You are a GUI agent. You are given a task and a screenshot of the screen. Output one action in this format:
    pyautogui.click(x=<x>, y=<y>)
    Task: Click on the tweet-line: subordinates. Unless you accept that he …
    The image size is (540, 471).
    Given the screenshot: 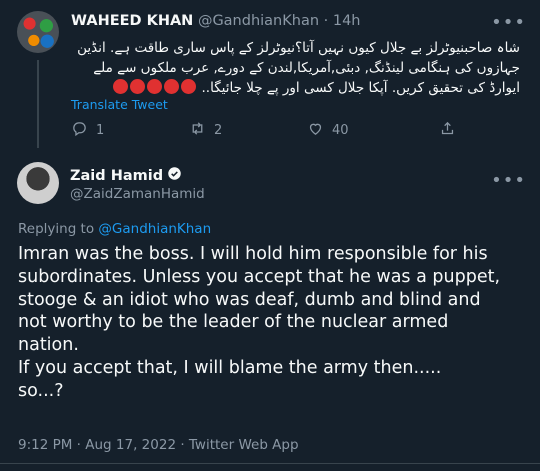 What is the action you would take?
    pyautogui.click(x=259, y=276)
    